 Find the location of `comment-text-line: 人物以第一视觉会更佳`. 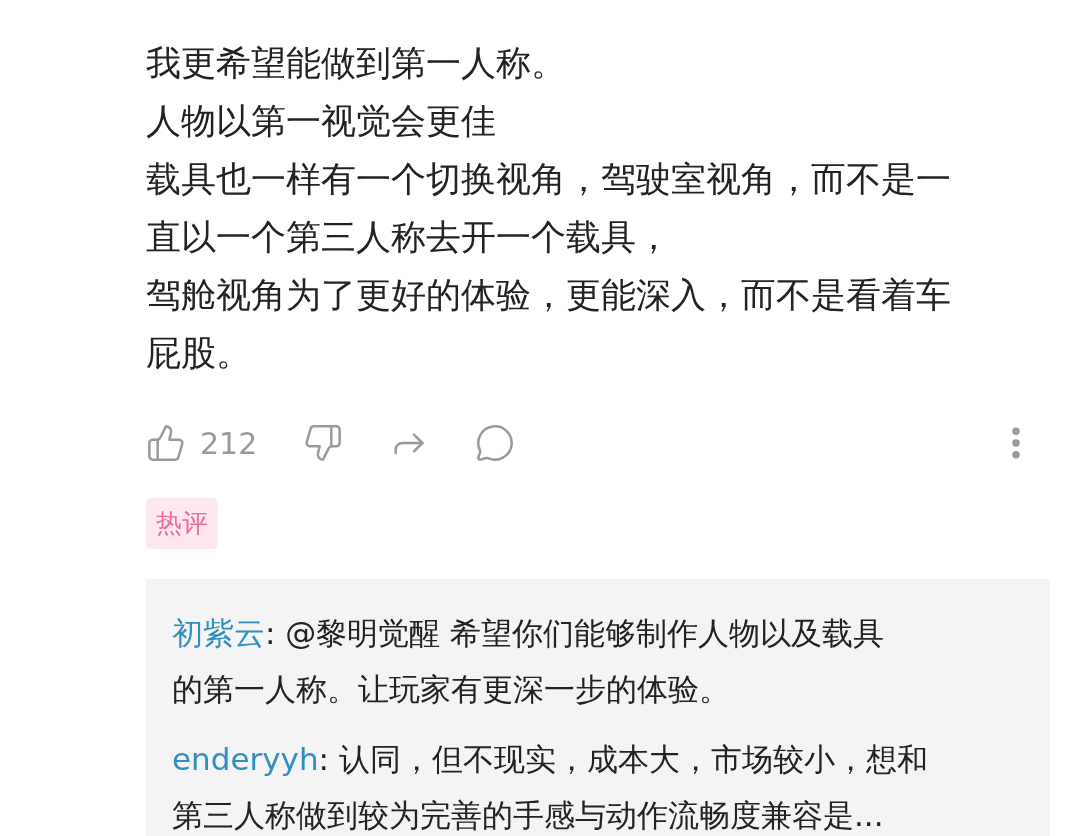

comment-text-line: 人物以第一视觉会更佳 is located at coordinates (321, 121).